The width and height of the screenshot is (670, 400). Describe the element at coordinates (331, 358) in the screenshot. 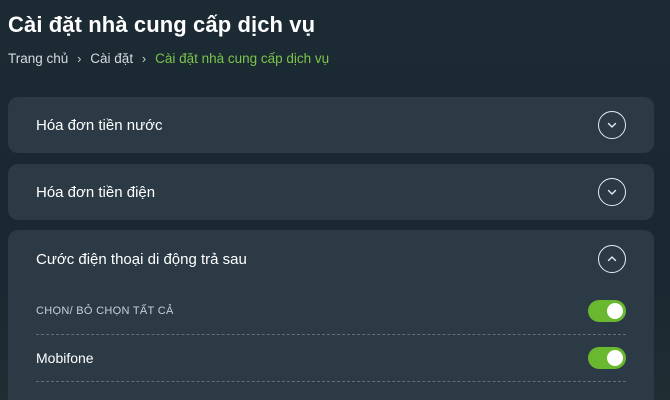

I see `option-row-mobifone: Mobifone` at that location.